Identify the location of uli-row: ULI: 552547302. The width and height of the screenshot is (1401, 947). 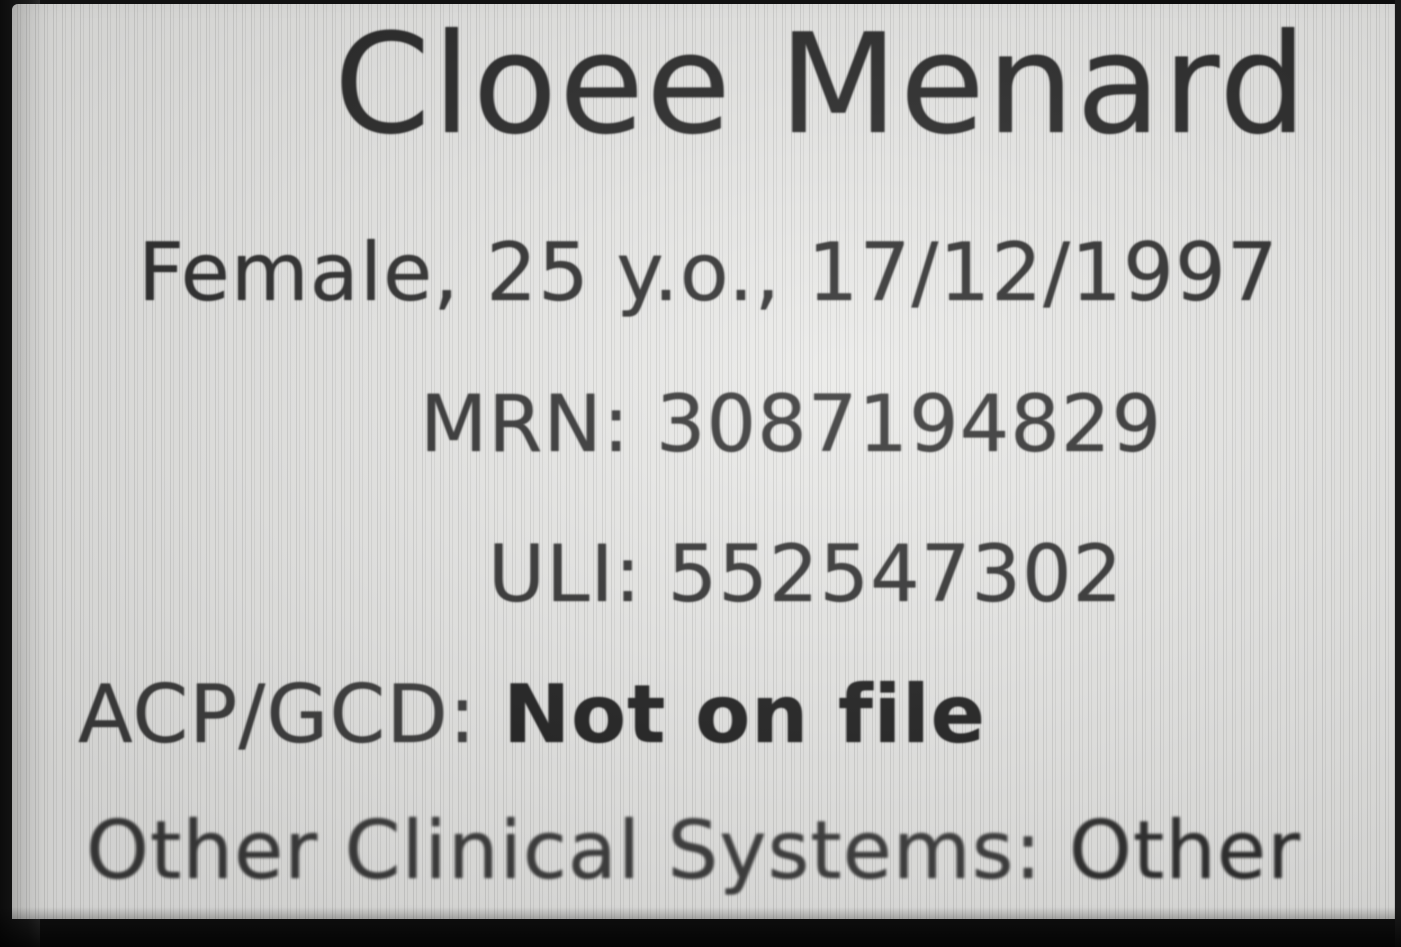
(805, 575).